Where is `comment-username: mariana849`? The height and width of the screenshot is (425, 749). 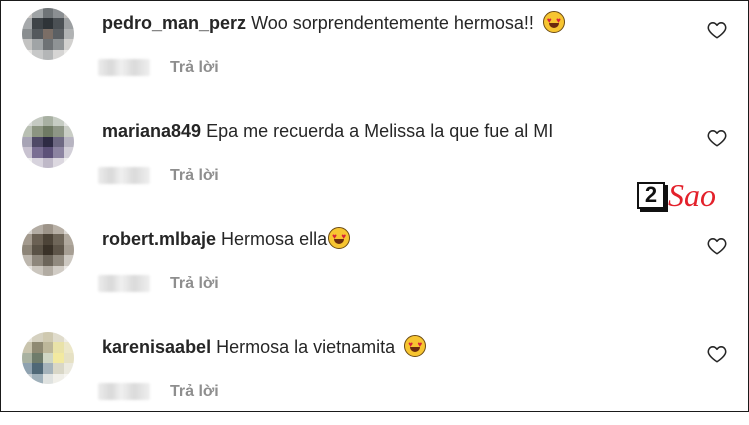
comment-username: mariana849 is located at coordinates (151, 131).